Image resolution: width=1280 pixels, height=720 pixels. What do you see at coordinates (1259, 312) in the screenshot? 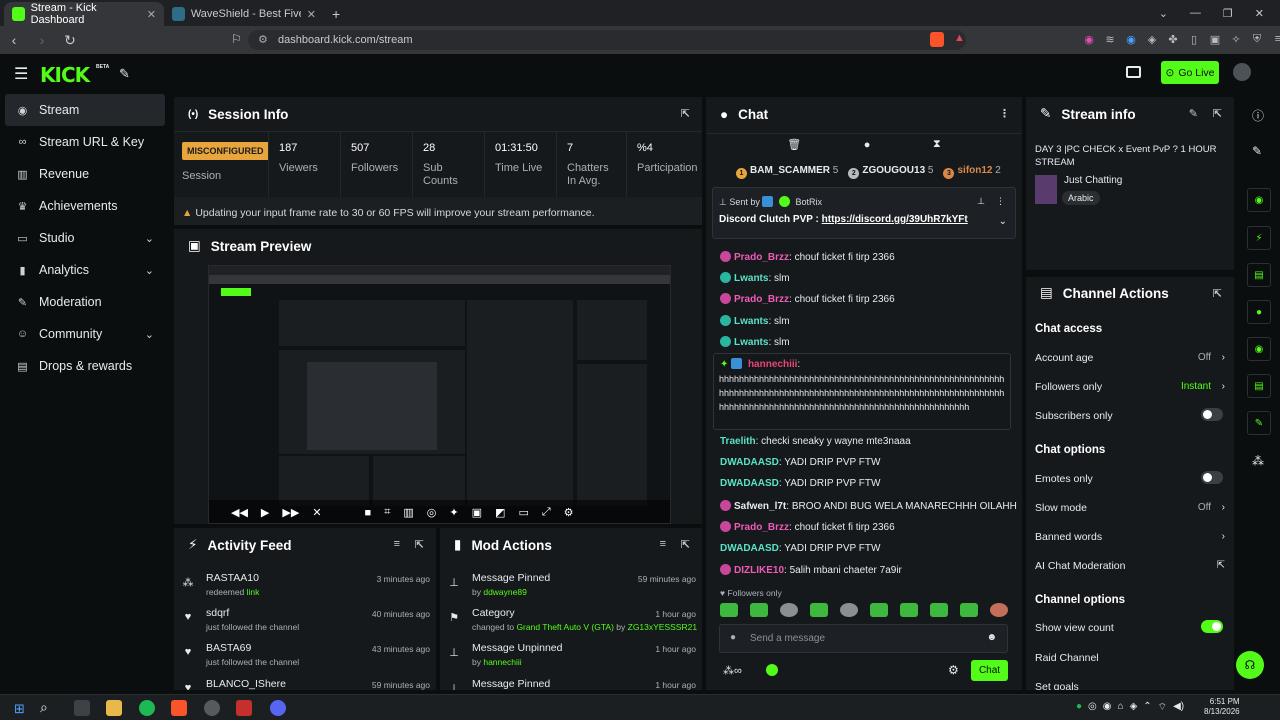
I see `rail-chat-button: ●` at bounding box center [1259, 312].